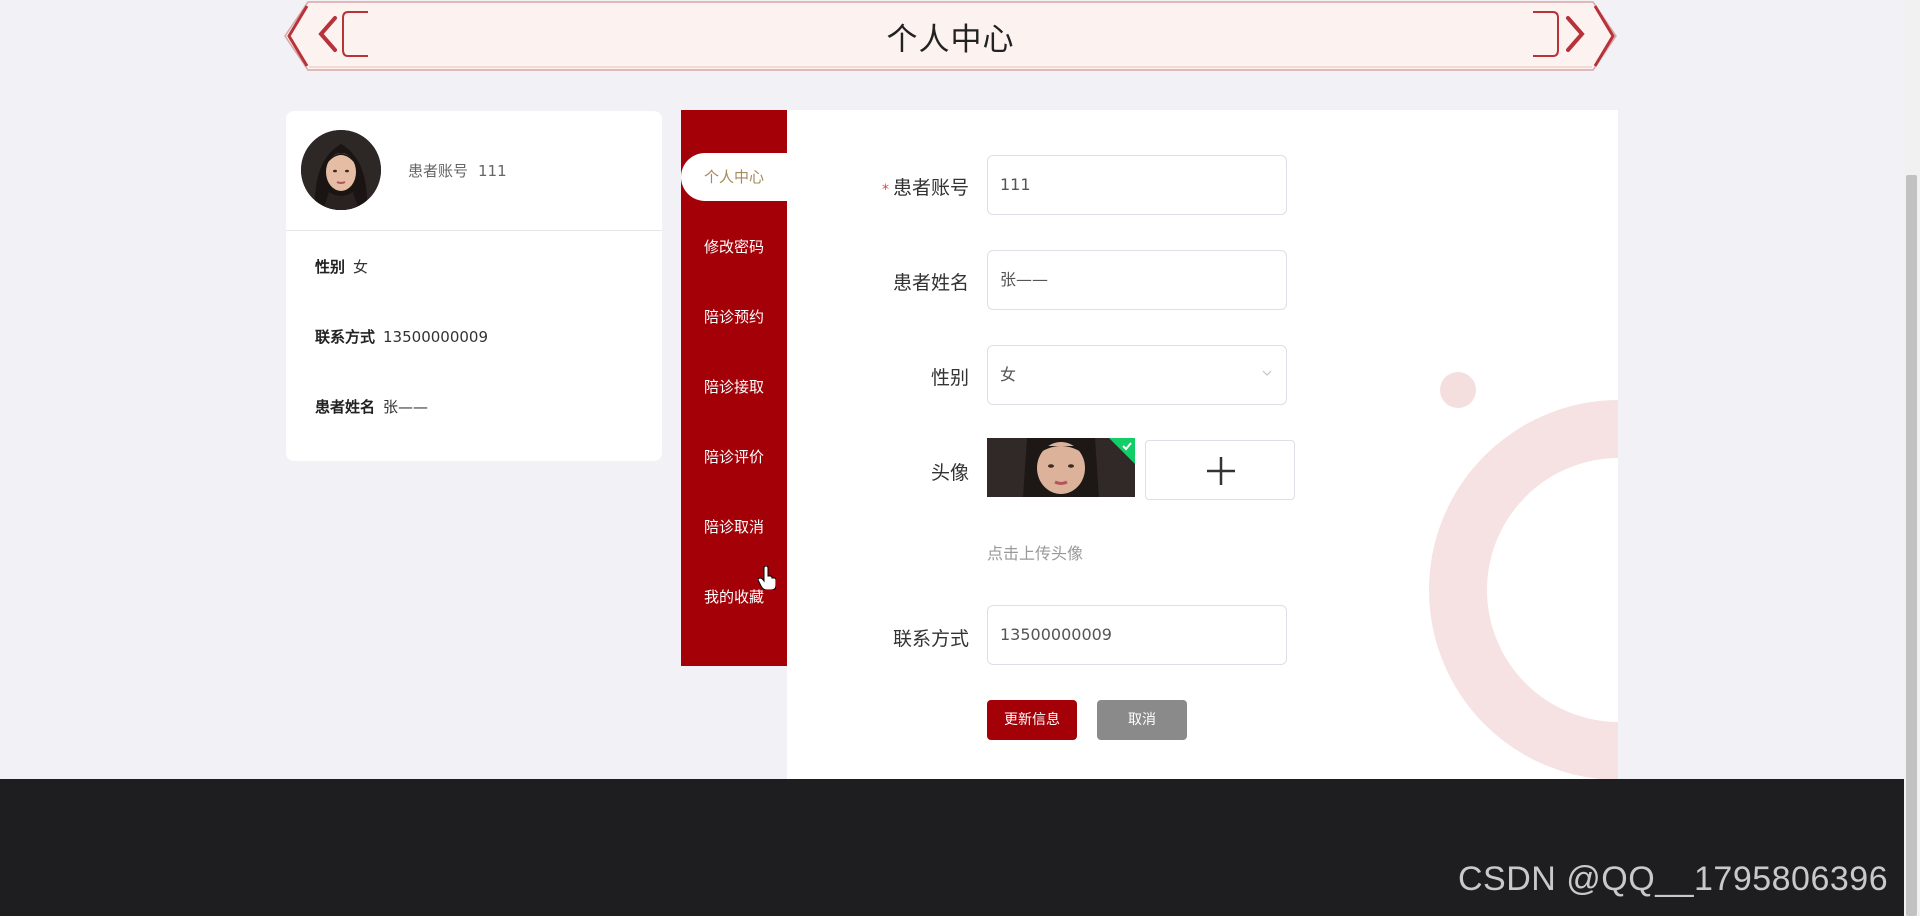  I want to click on gender-select: 女, so click(1137, 375).